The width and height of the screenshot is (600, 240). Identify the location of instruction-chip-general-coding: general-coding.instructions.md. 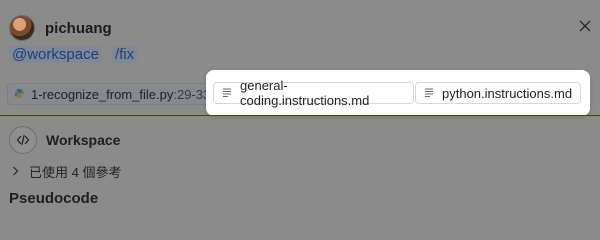
(313, 93).